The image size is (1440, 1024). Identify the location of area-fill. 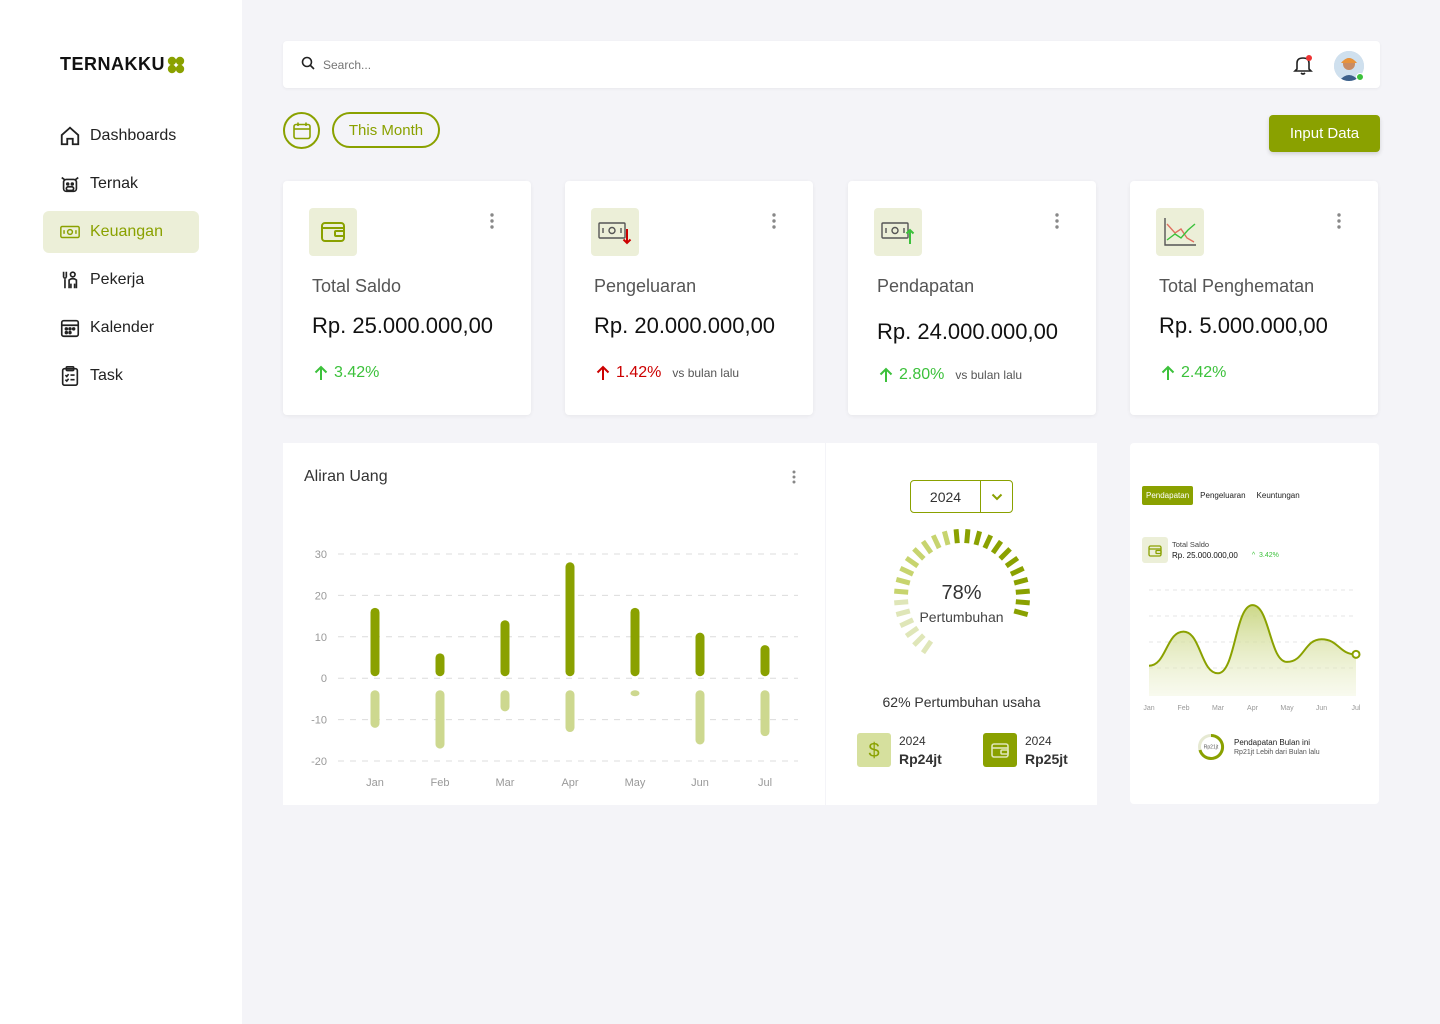
(1252, 650).